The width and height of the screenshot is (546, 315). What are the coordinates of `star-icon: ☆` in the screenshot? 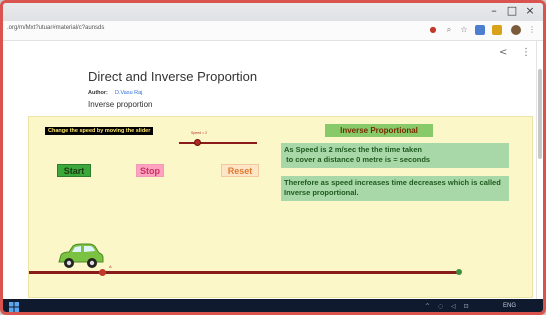 It's located at (464, 30).